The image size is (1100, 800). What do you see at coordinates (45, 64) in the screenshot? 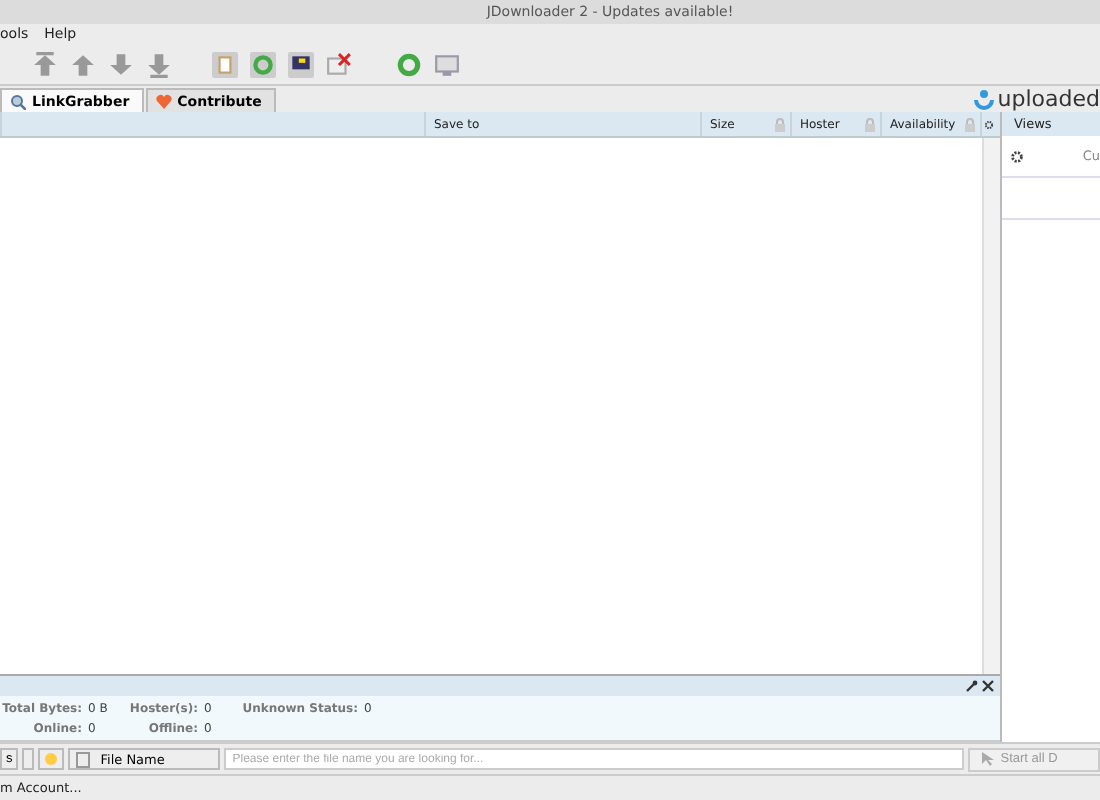
I see `arrow-top-icon` at bounding box center [45, 64].